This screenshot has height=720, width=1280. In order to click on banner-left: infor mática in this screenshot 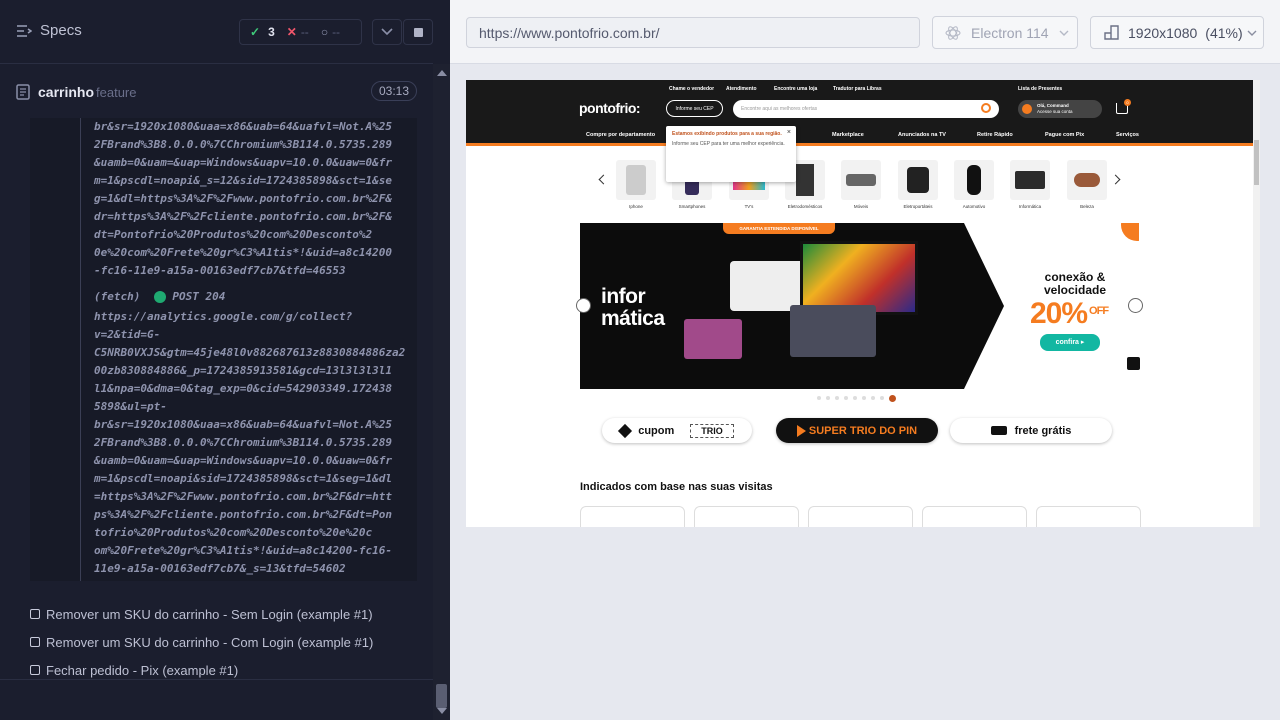, I will do `click(772, 306)`.